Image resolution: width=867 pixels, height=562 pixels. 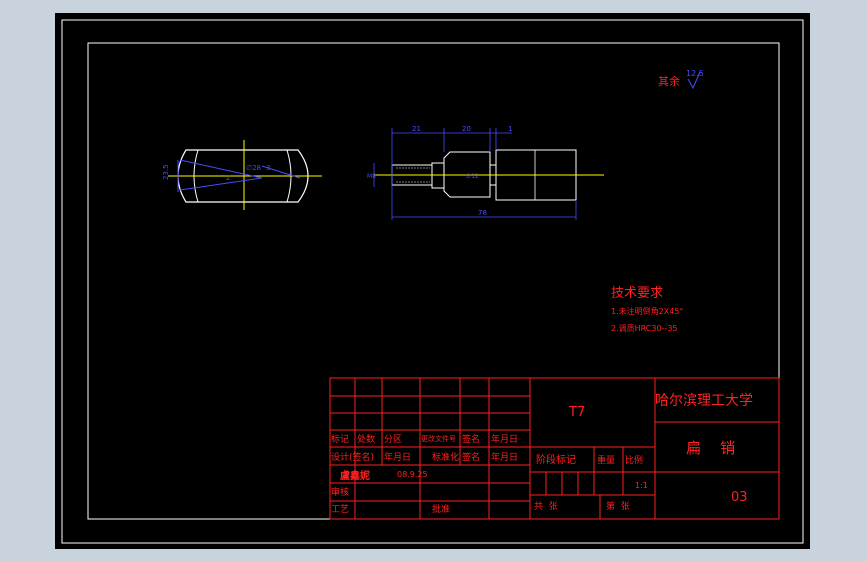 What do you see at coordinates (556, 459) in the screenshot?
I see `hdr-stage: 阶段标记` at bounding box center [556, 459].